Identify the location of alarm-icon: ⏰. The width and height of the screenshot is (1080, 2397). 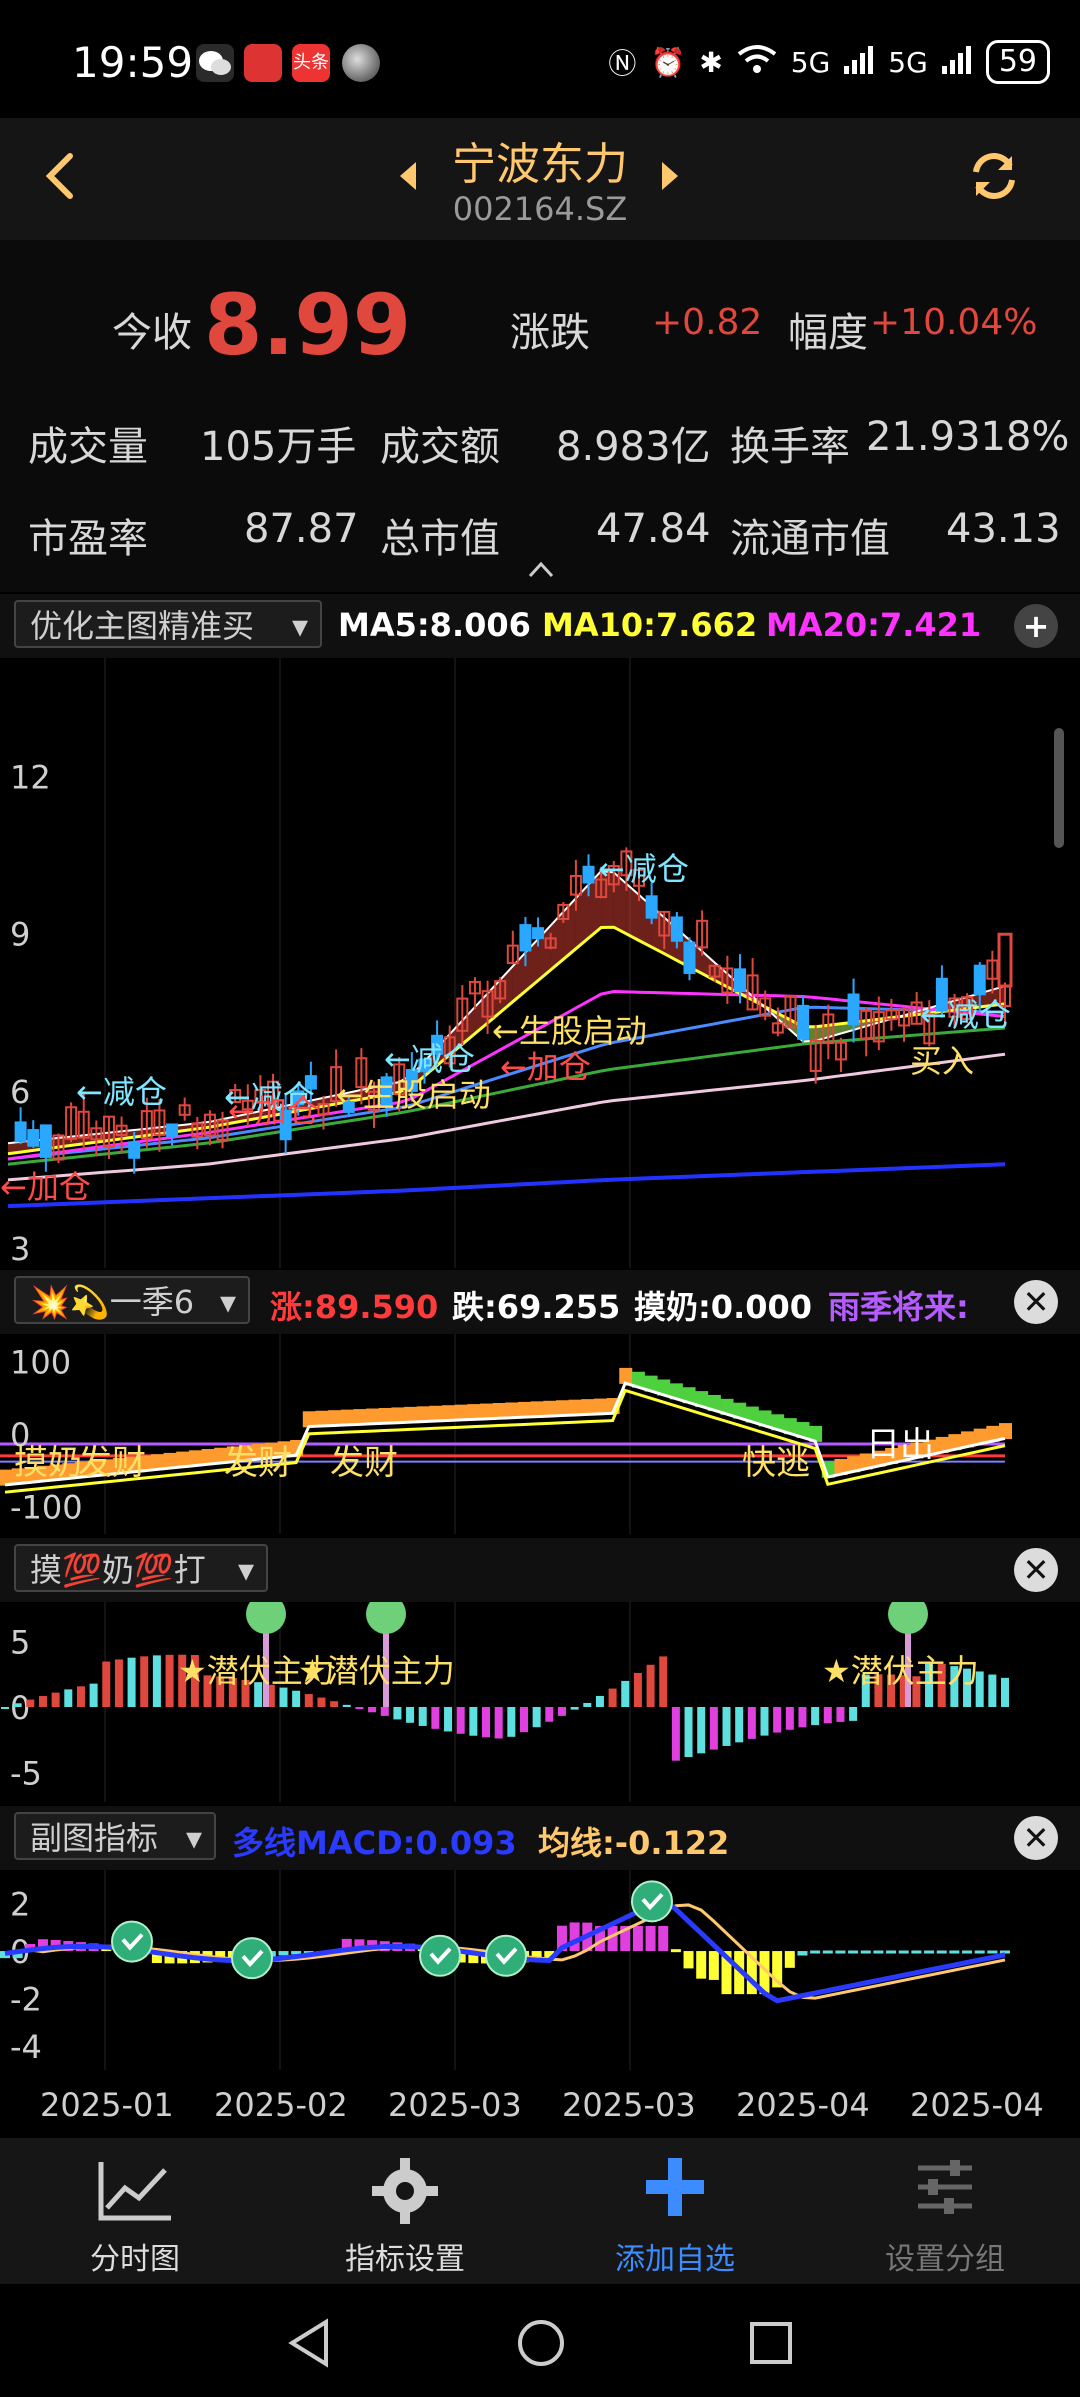
(668, 62).